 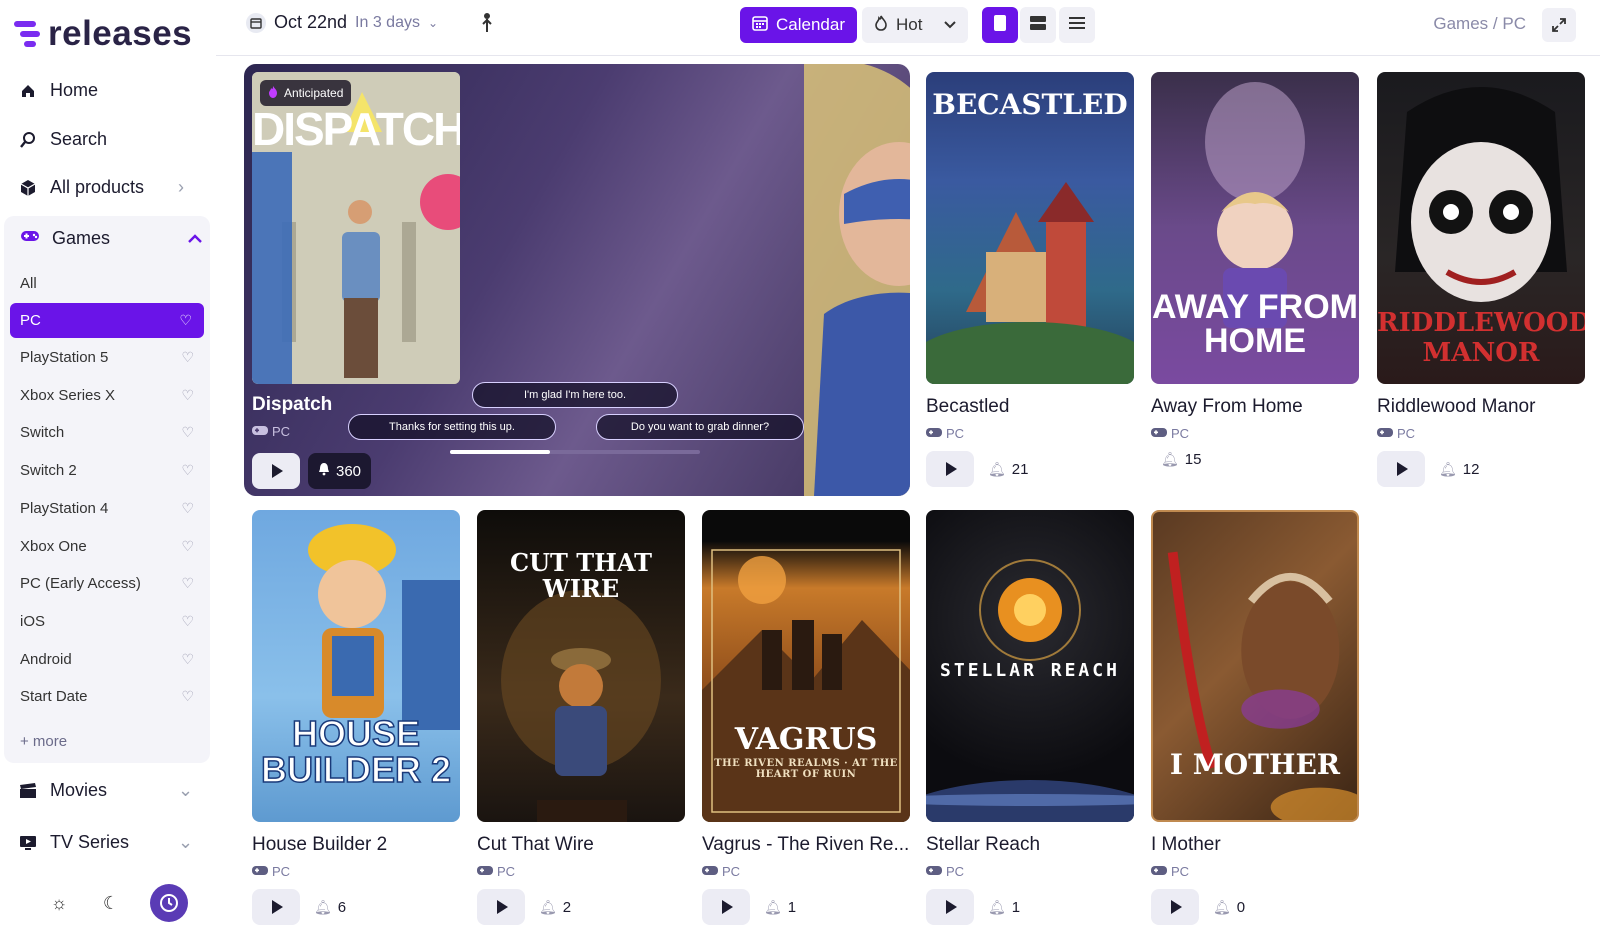 What do you see at coordinates (114, 470) in the screenshot?
I see `platform-switch-2: Switch 2 ♡` at bounding box center [114, 470].